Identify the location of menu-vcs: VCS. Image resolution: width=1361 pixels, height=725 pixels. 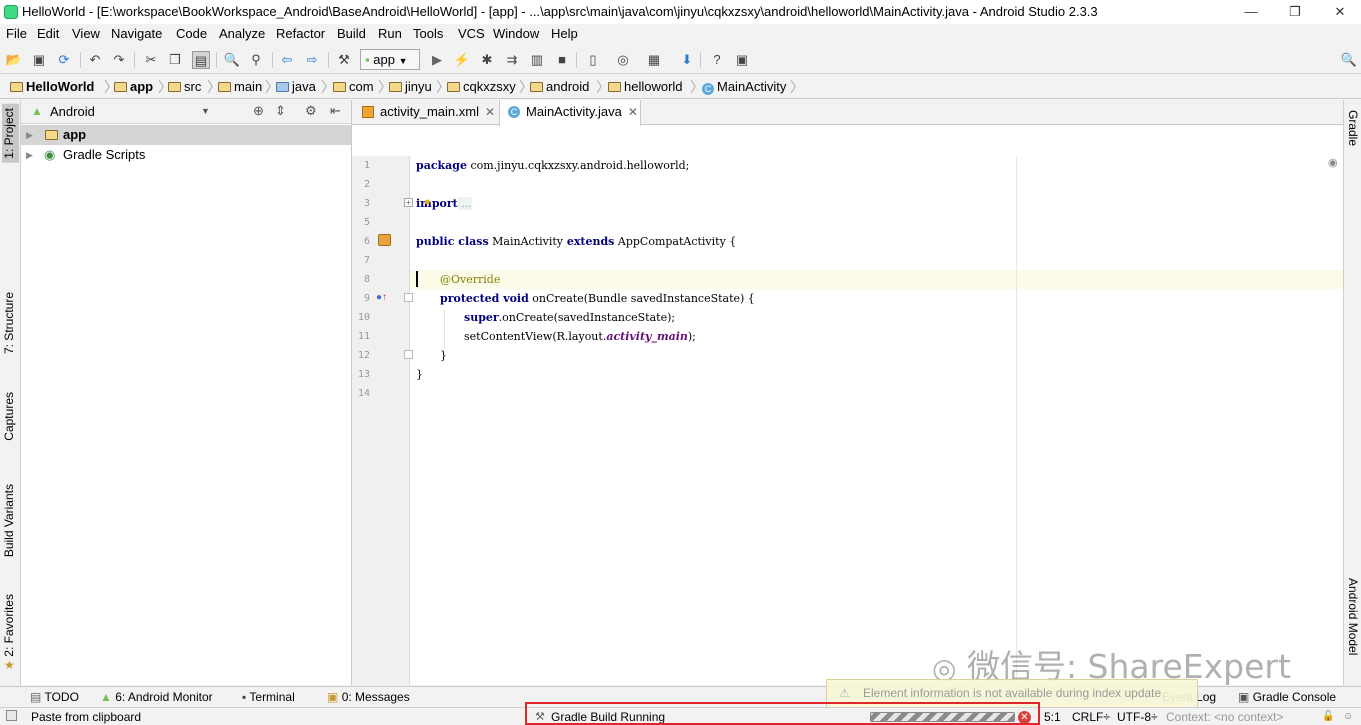
(471, 33).